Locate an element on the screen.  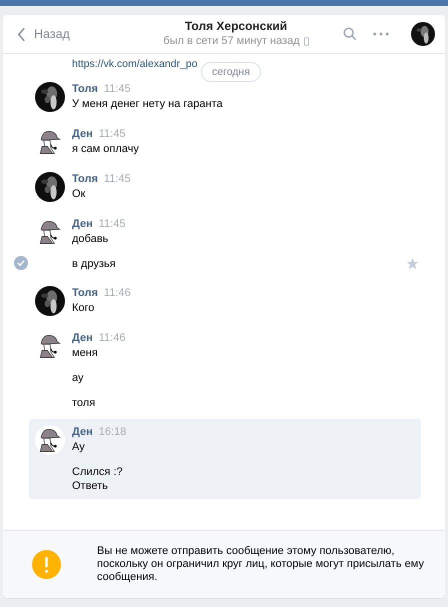
message-text: Ау is located at coordinates (78, 447).